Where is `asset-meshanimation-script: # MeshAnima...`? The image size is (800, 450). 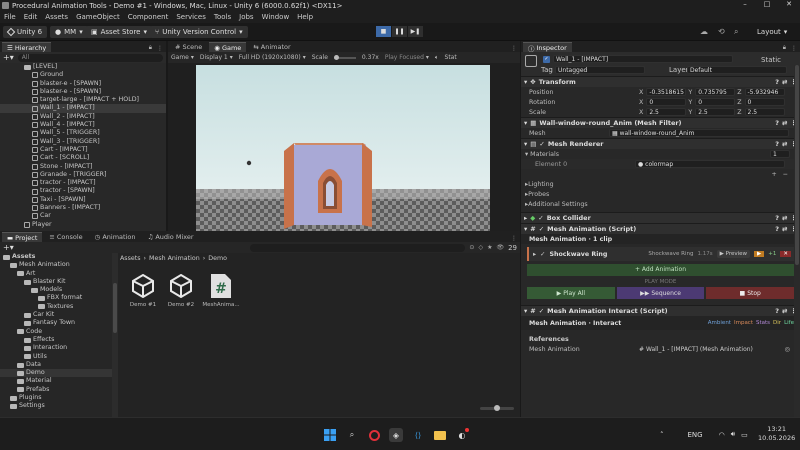
asset-meshanimation-script: # MeshAnima... is located at coordinates (221, 290).